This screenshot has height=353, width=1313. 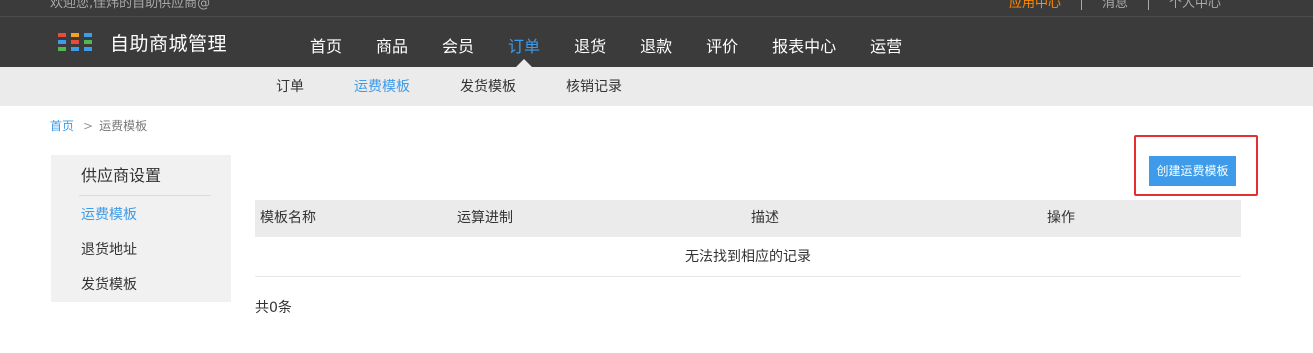 I want to click on record-count: 共0条, so click(x=273, y=308).